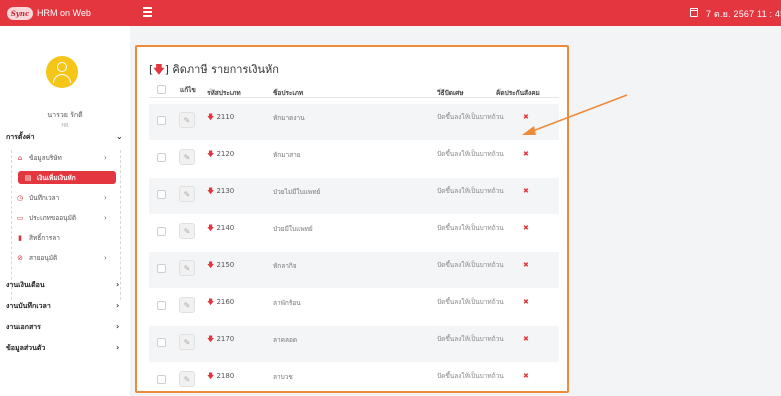 This screenshot has width=781, height=396. What do you see at coordinates (62, 348) in the screenshot?
I see `sidebar-section-personal: ข้อมูลส่วนตัว ›` at bounding box center [62, 348].